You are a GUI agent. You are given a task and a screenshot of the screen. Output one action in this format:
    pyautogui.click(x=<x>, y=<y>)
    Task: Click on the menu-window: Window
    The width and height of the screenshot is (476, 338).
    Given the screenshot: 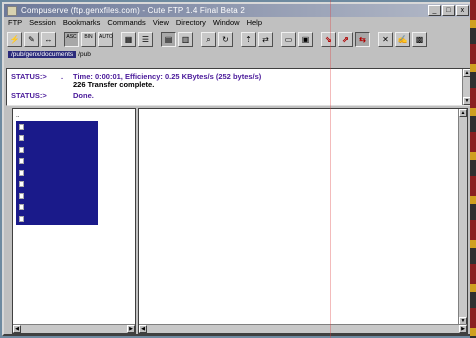 What is the action you would take?
    pyautogui.click(x=226, y=22)
    